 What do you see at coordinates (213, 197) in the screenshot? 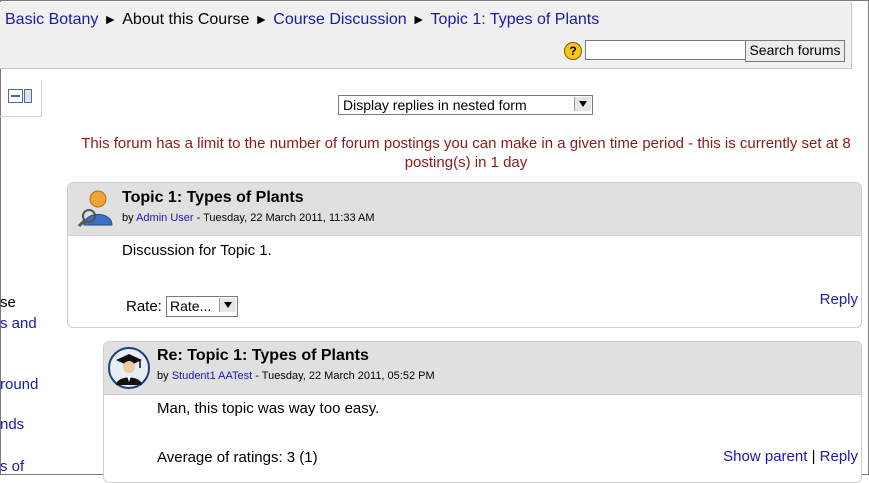
I see `post-subject: Topic 1: Types of Plants` at bounding box center [213, 197].